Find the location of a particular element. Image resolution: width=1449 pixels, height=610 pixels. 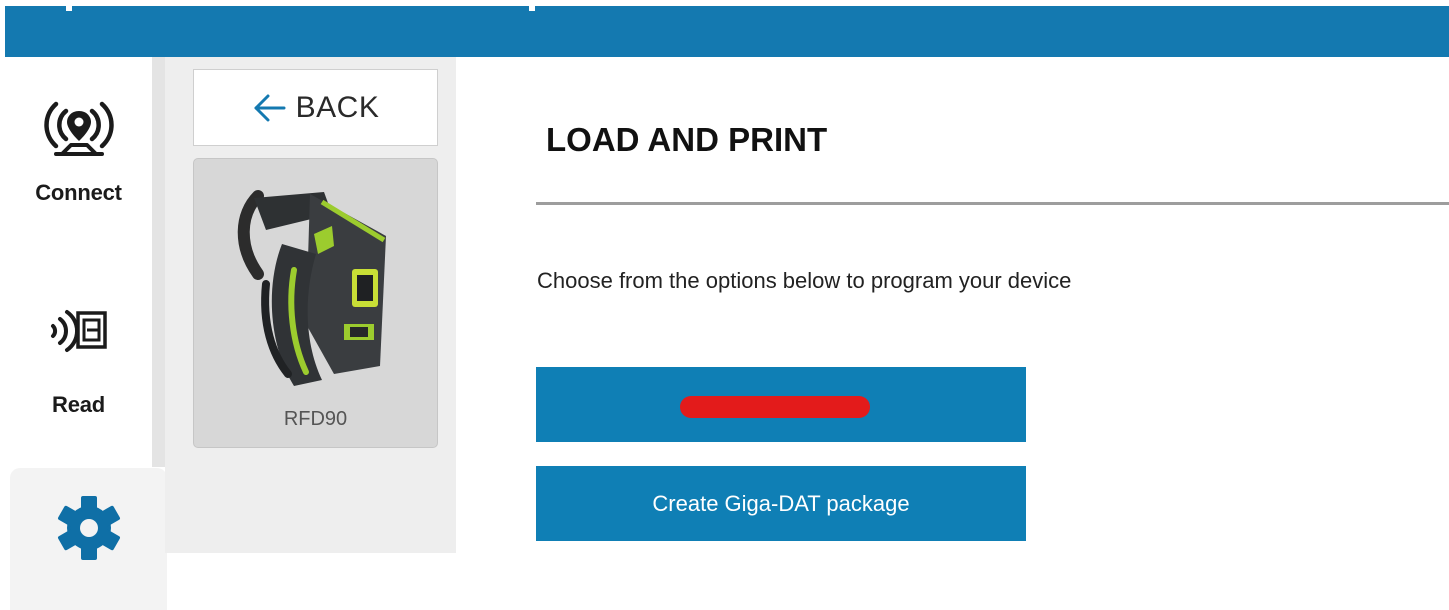

header-bar is located at coordinates (727, 31).